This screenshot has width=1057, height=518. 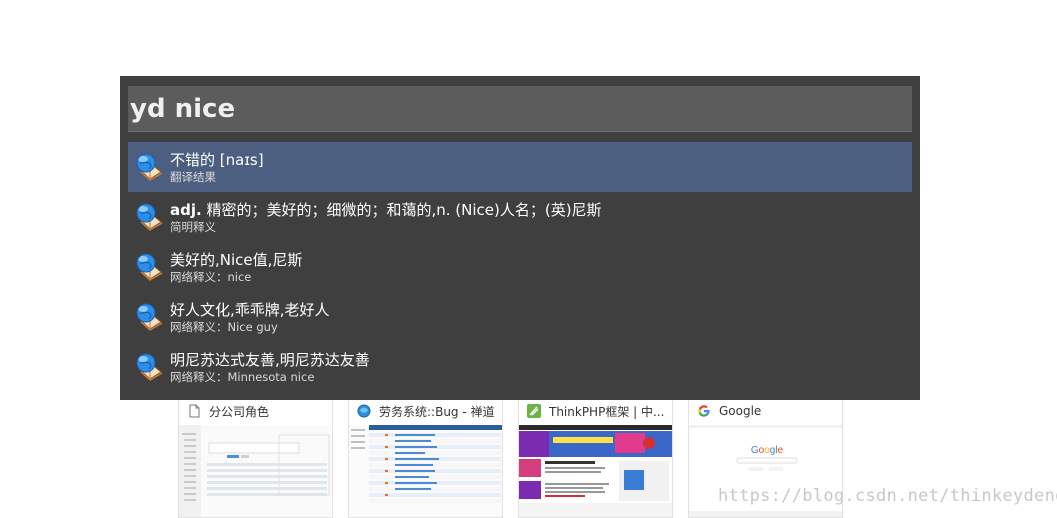 I want to click on result-title: 明尼苏达式友善,明尼苏达友善, so click(x=270, y=359).